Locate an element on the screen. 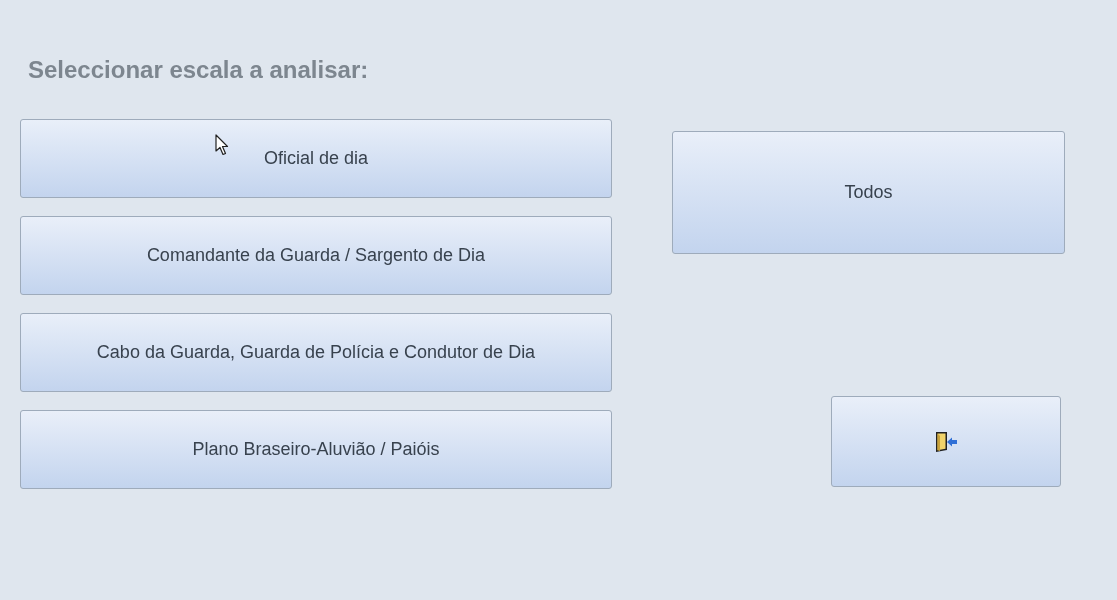 The width and height of the screenshot is (1117, 600). exit-button is located at coordinates (946, 441).